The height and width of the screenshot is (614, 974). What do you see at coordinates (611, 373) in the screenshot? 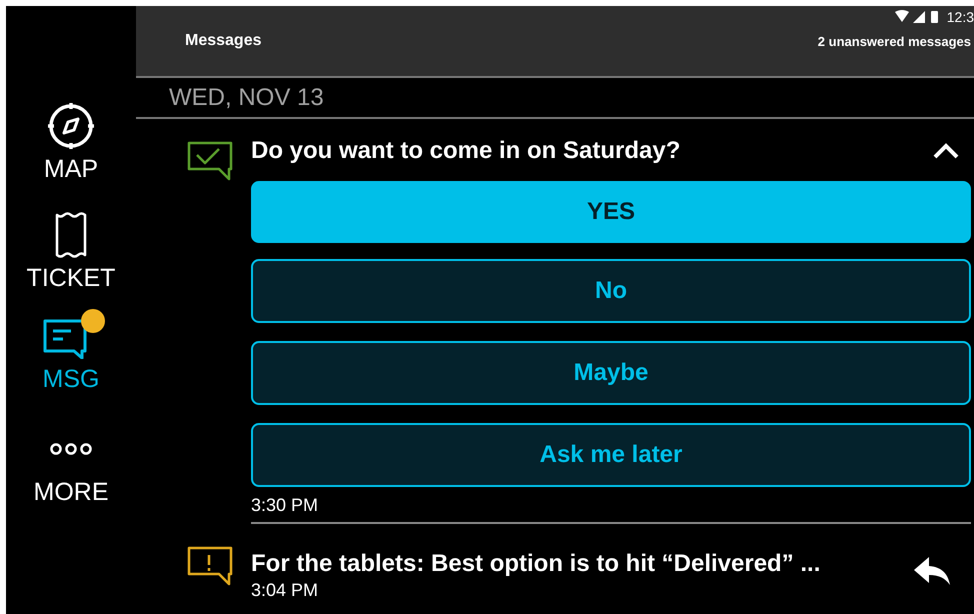
I see `answer-option: Maybe` at bounding box center [611, 373].